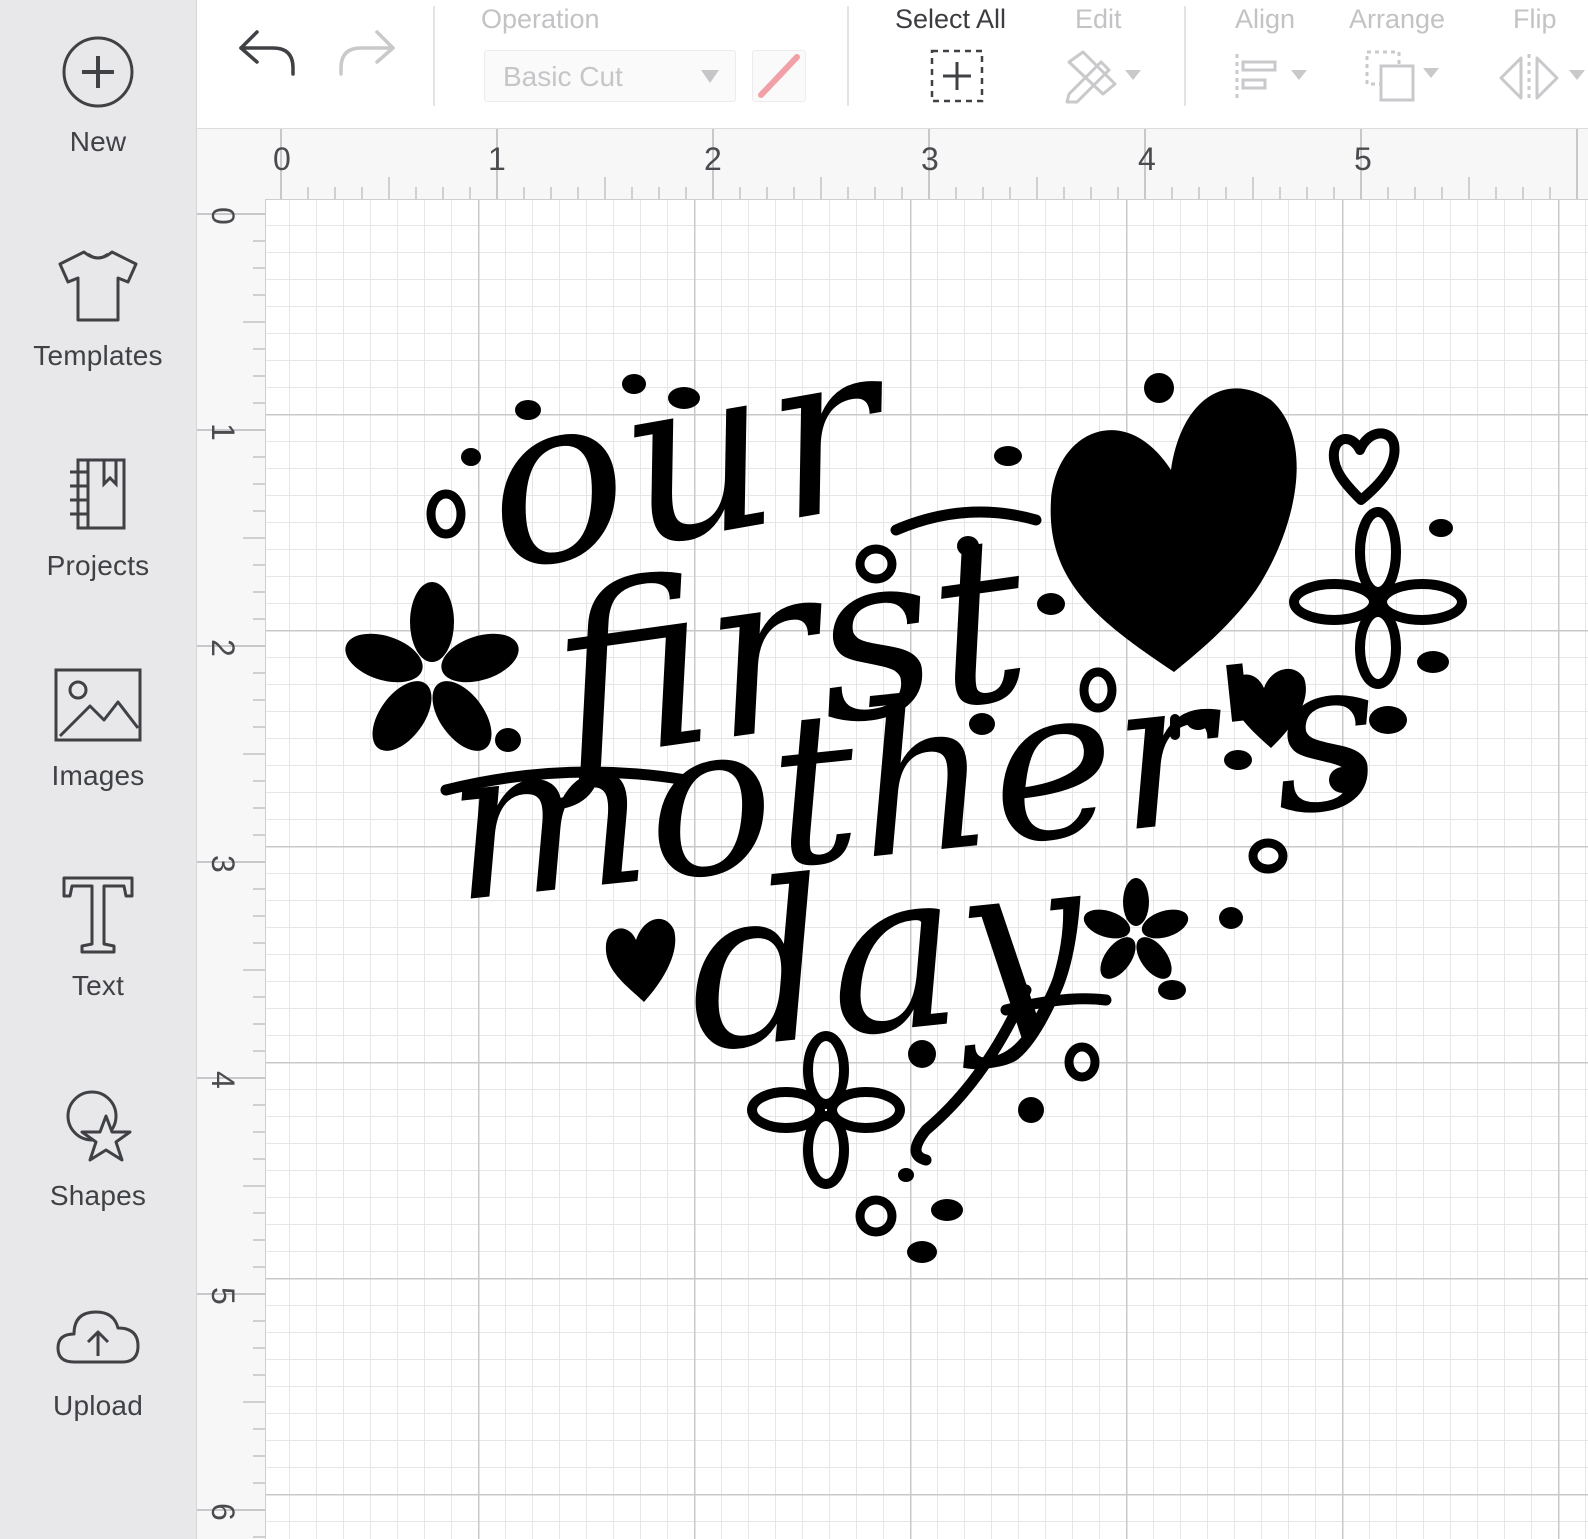 Image resolution: width=1588 pixels, height=1539 pixels. I want to click on edit-button, so click(1104, 76).